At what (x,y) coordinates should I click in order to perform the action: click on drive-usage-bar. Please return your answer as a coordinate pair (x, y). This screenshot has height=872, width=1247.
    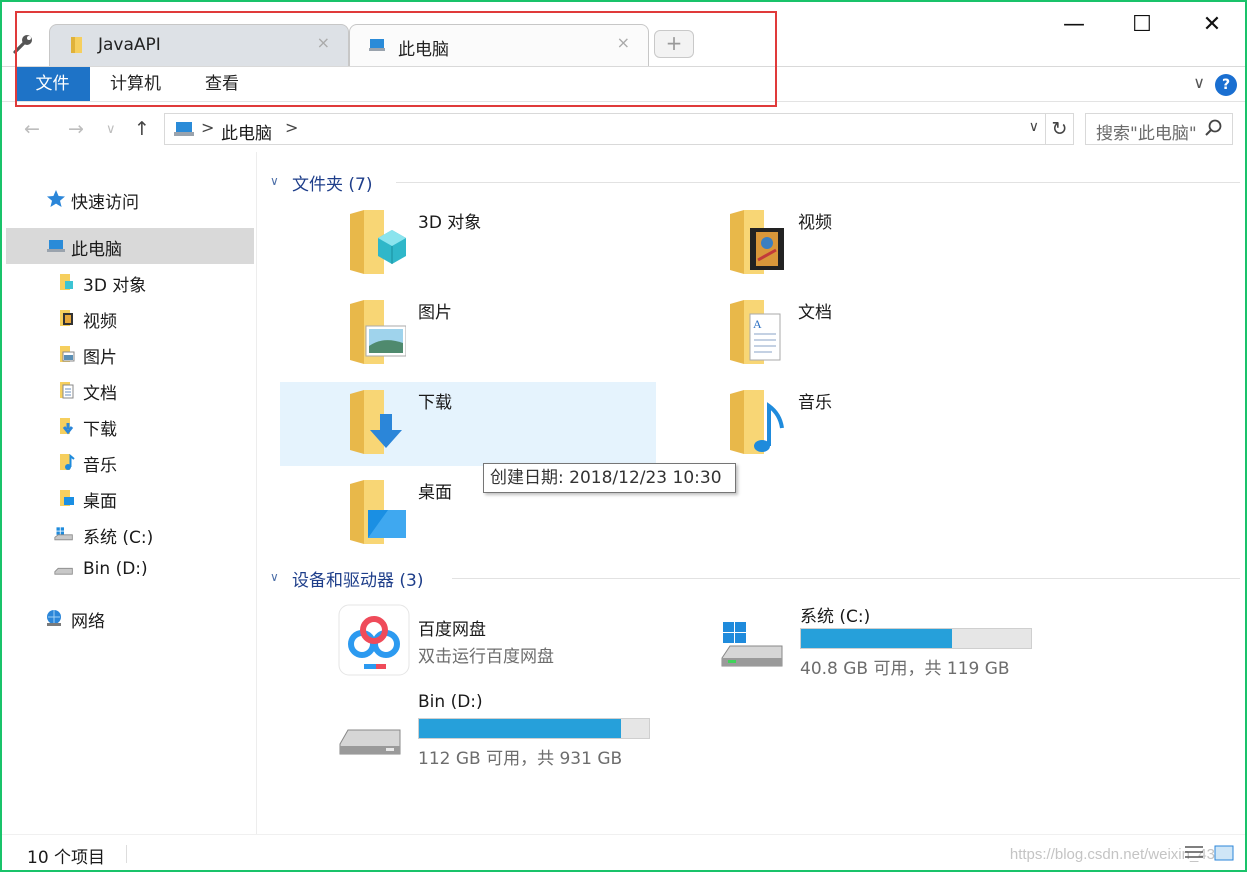
    Looking at the image, I should click on (534, 728).